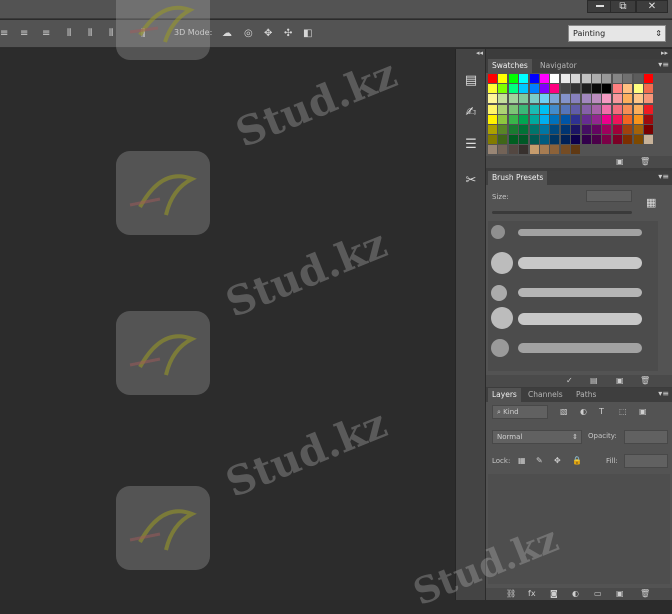  Describe the element at coordinates (90, 34) in the screenshot. I see `align-horizontal-center-icon: ⫴` at that location.